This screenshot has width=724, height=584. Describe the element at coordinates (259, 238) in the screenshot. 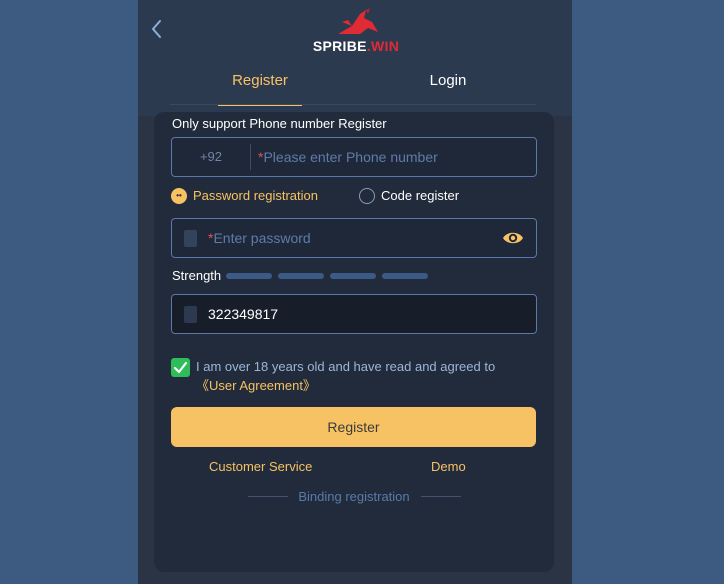

I see `password-placeholder: *Enter password` at that location.